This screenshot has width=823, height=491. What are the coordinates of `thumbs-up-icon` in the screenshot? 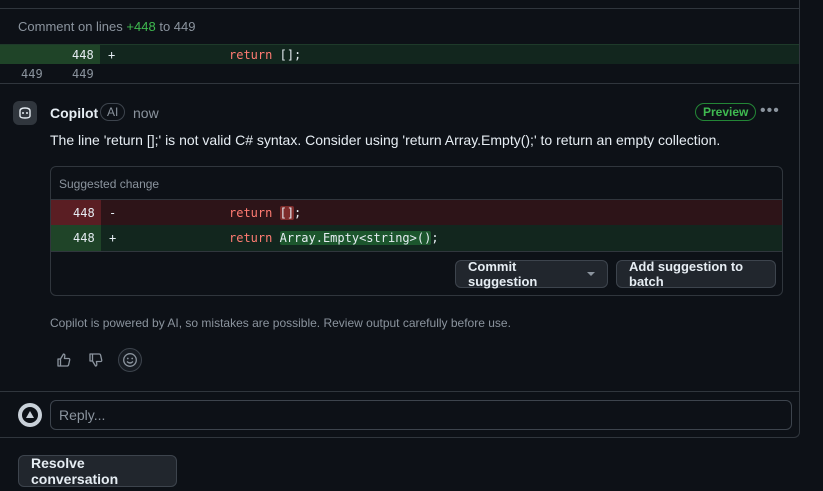 It's located at (64, 360).